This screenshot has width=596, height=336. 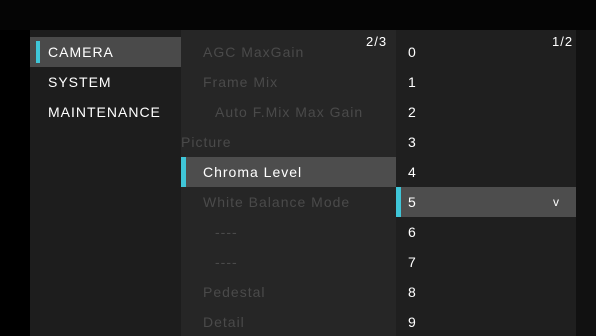 What do you see at coordinates (298, 15) in the screenshot?
I see `top-band` at bounding box center [298, 15].